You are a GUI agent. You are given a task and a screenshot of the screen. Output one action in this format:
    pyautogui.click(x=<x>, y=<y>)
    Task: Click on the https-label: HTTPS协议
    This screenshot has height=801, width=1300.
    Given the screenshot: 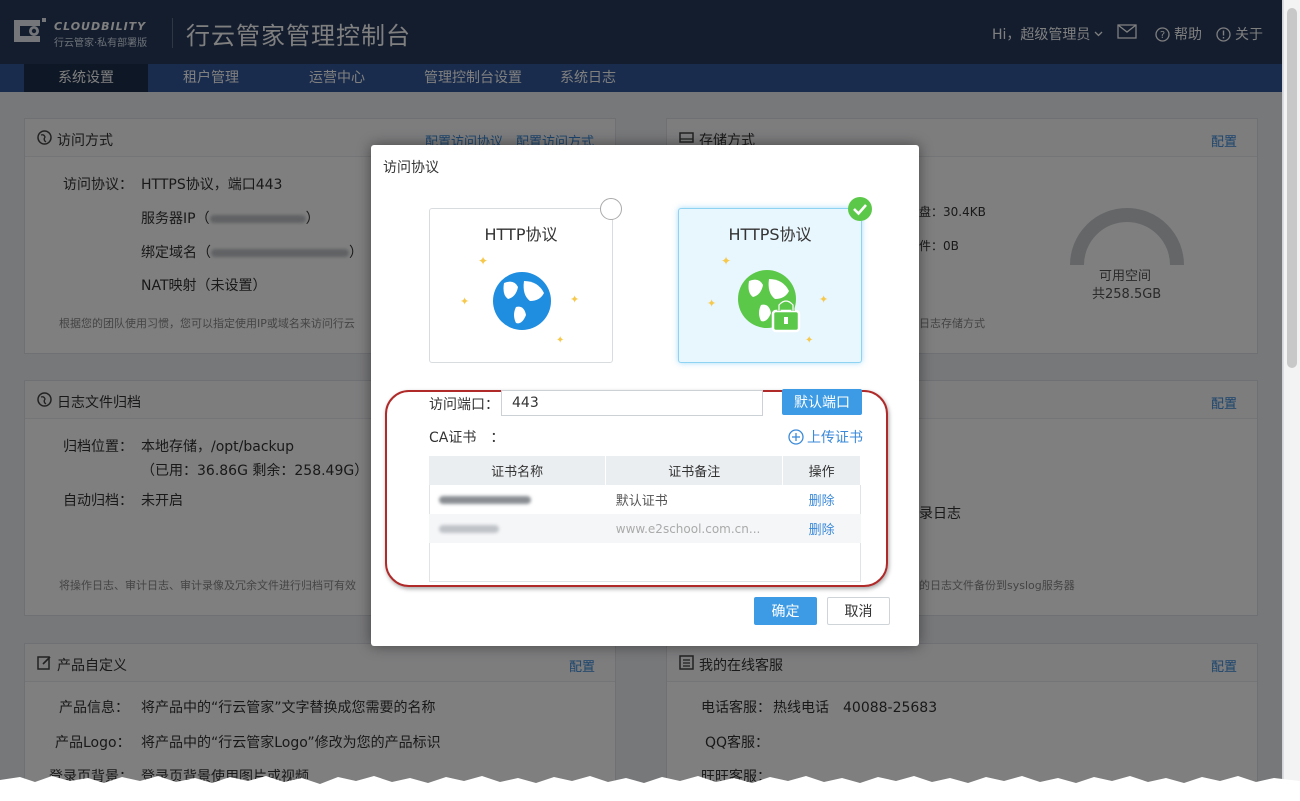 What is the action you would take?
    pyautogui.click(x=770, y=234)
    